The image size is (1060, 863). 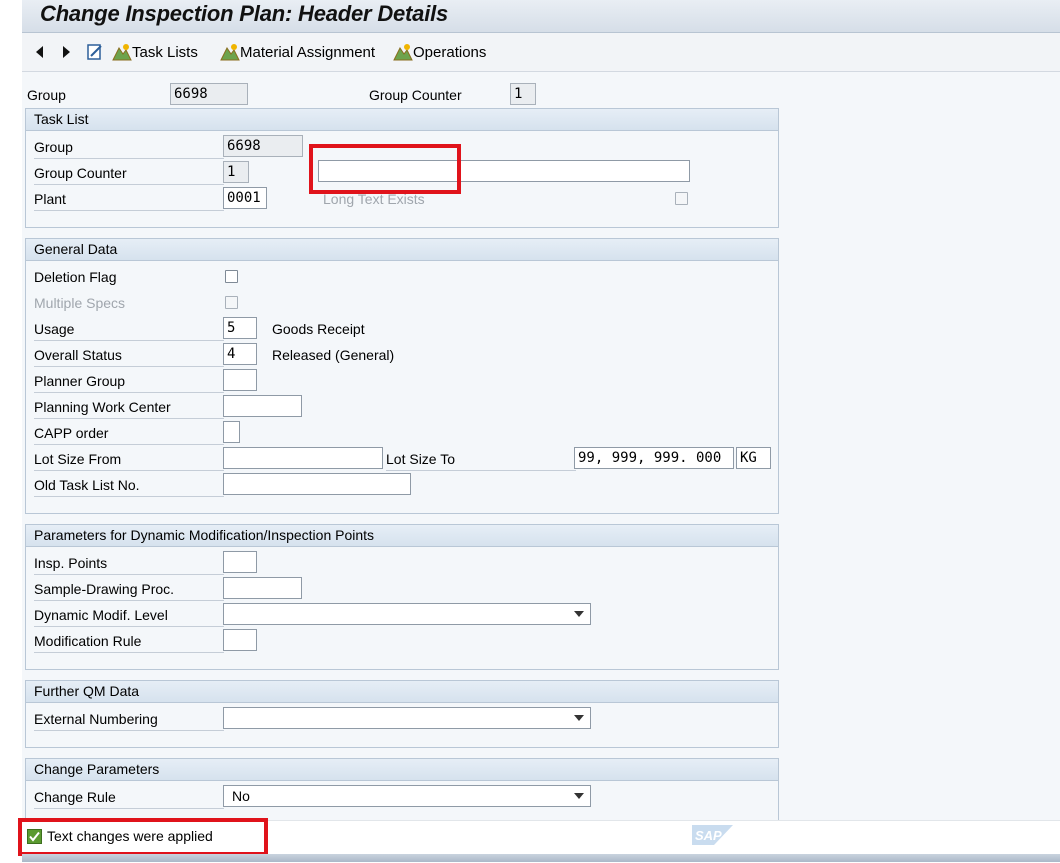 What do you see at coordinates (209, 94) in the screenshot?
I see `group-field: 6698` at bounding box center [209, 94].